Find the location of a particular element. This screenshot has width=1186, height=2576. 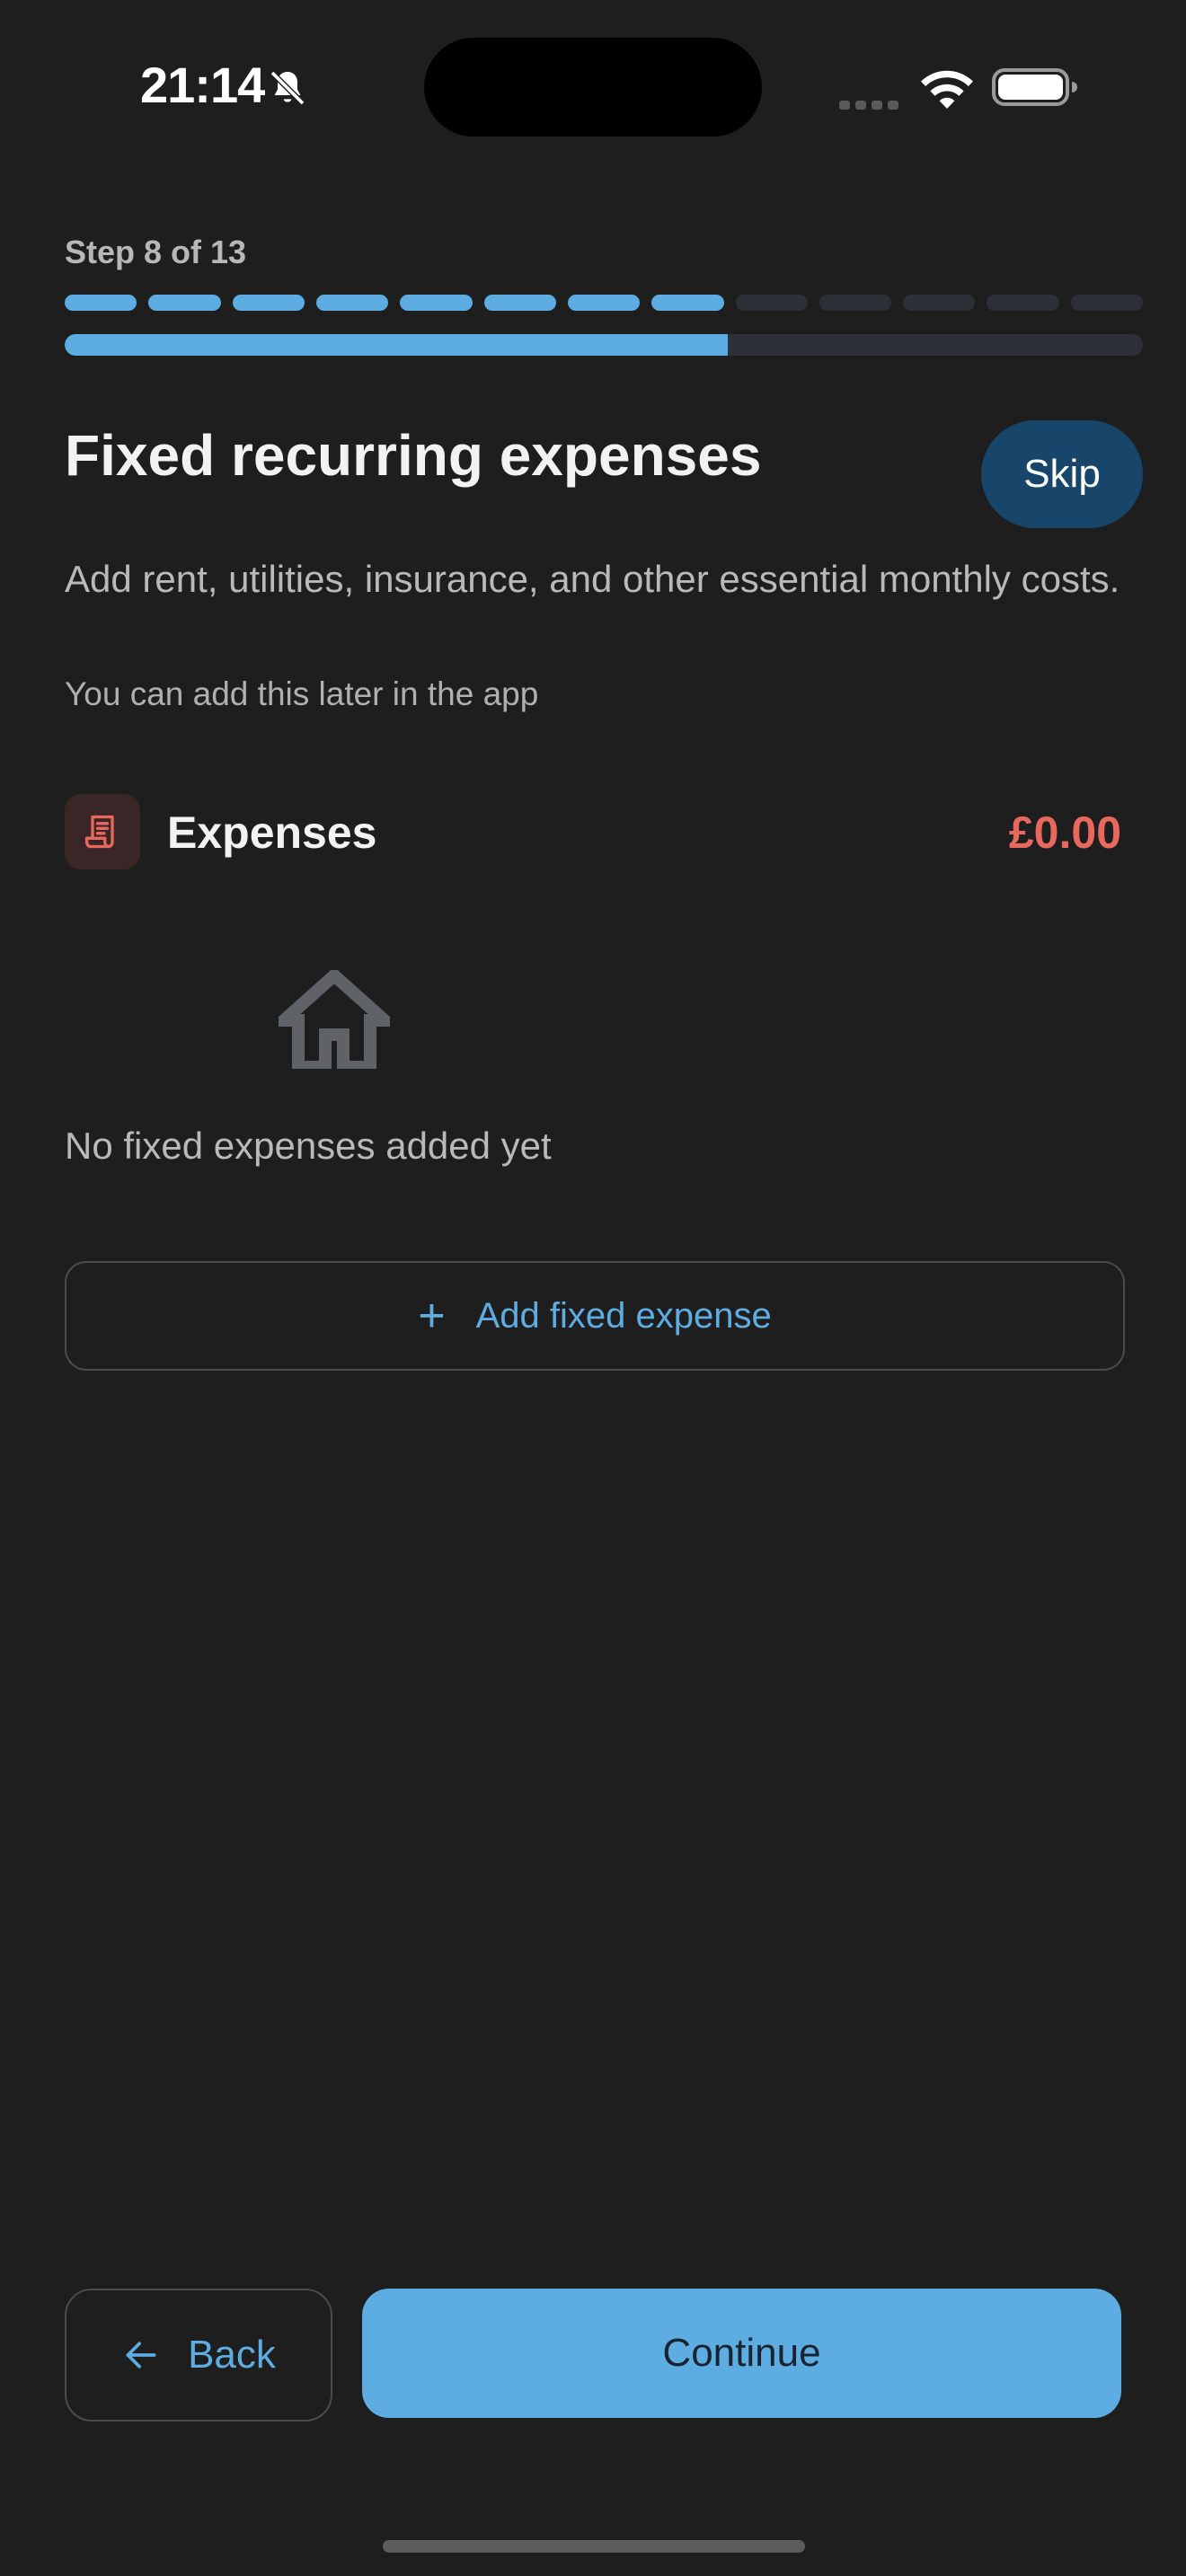

progress-bar-fill is located at coordinates (396, 345).